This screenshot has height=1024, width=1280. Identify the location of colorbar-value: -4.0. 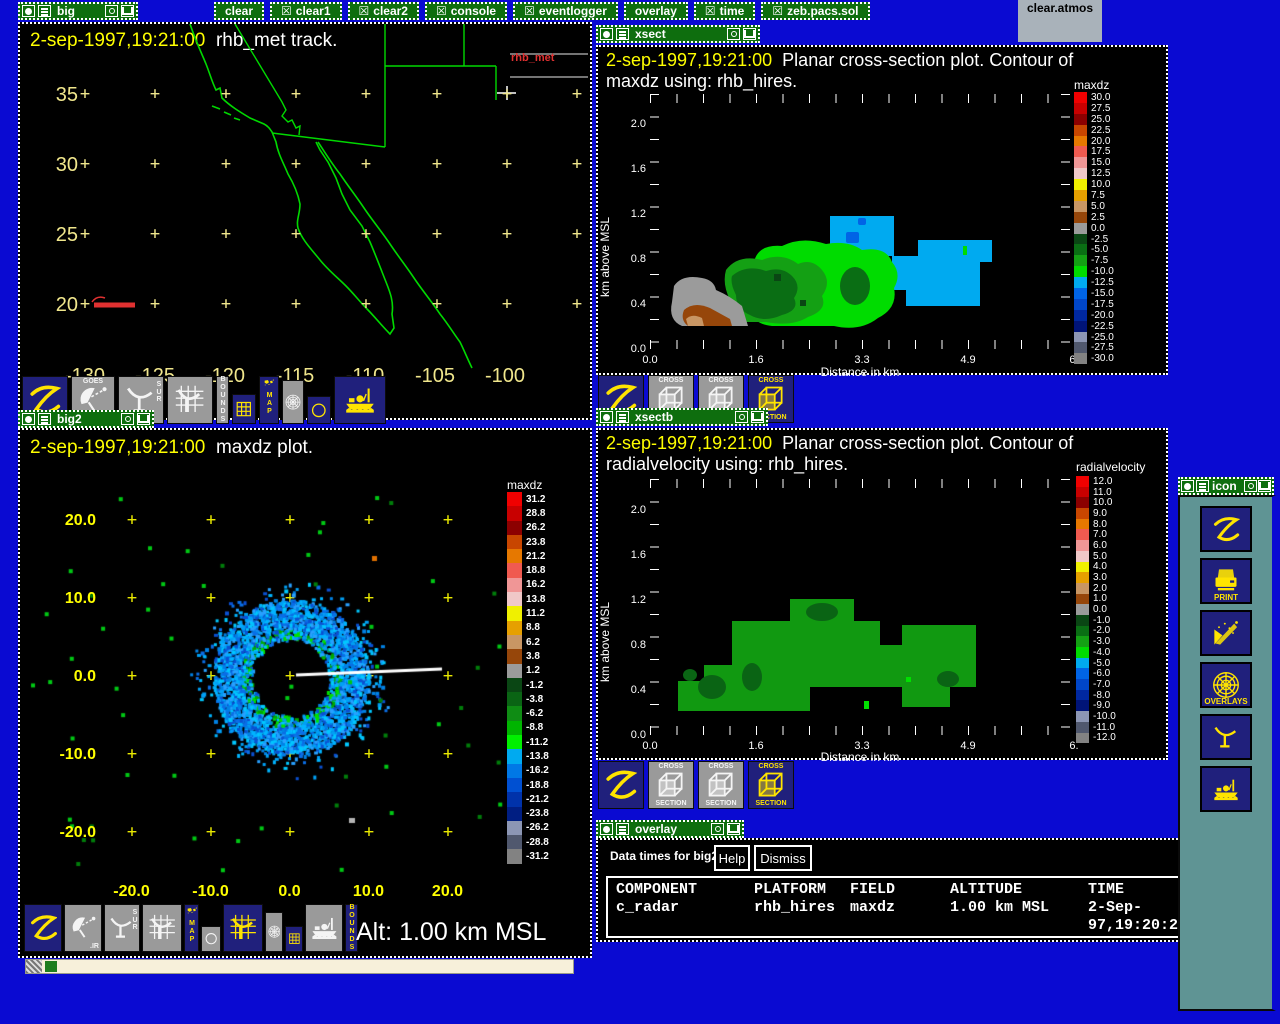
(1102, 652).